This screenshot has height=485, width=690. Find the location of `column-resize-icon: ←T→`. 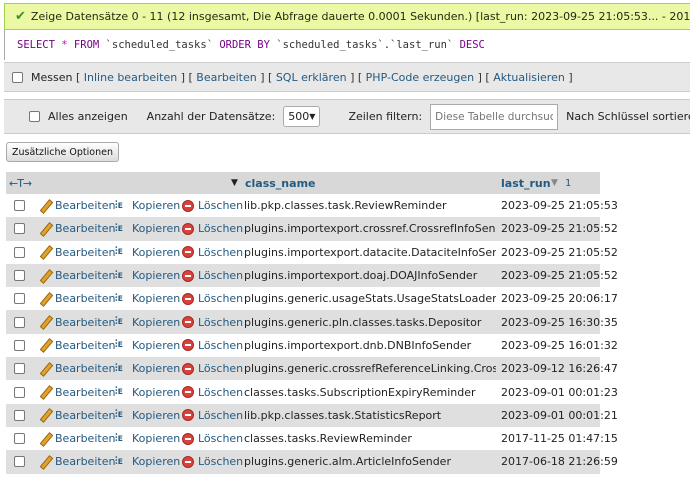

column-resize-icon: ←T→ is located at coordinates (20, 183).